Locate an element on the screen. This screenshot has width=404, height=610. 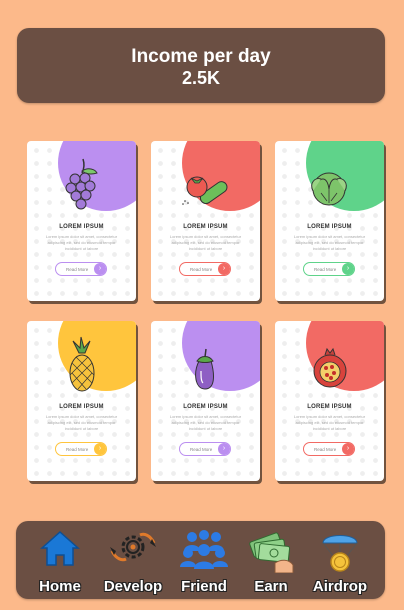
nav-airdrop-label: Airdrop is located at coordinates (340, 586).